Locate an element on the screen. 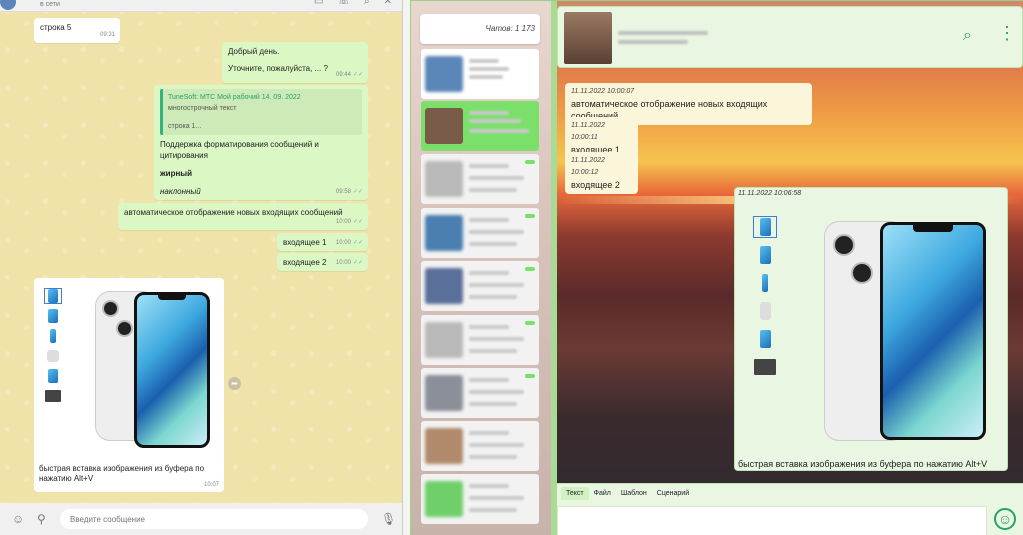  mic-icon: 🎙 is located at coordinates (388, 519).